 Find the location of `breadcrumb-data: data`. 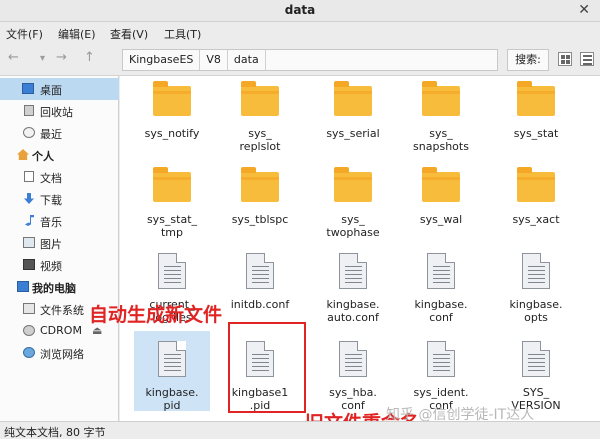

breadcrumb-data: data is located at coordinates (247, 60).